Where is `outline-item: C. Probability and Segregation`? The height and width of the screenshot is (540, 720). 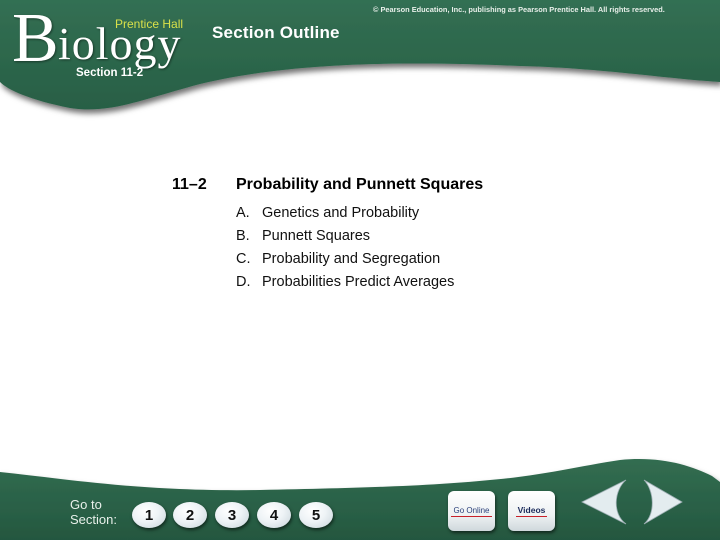 outline-item: C. Probability and Segregation is located at coordinates (345, 259).